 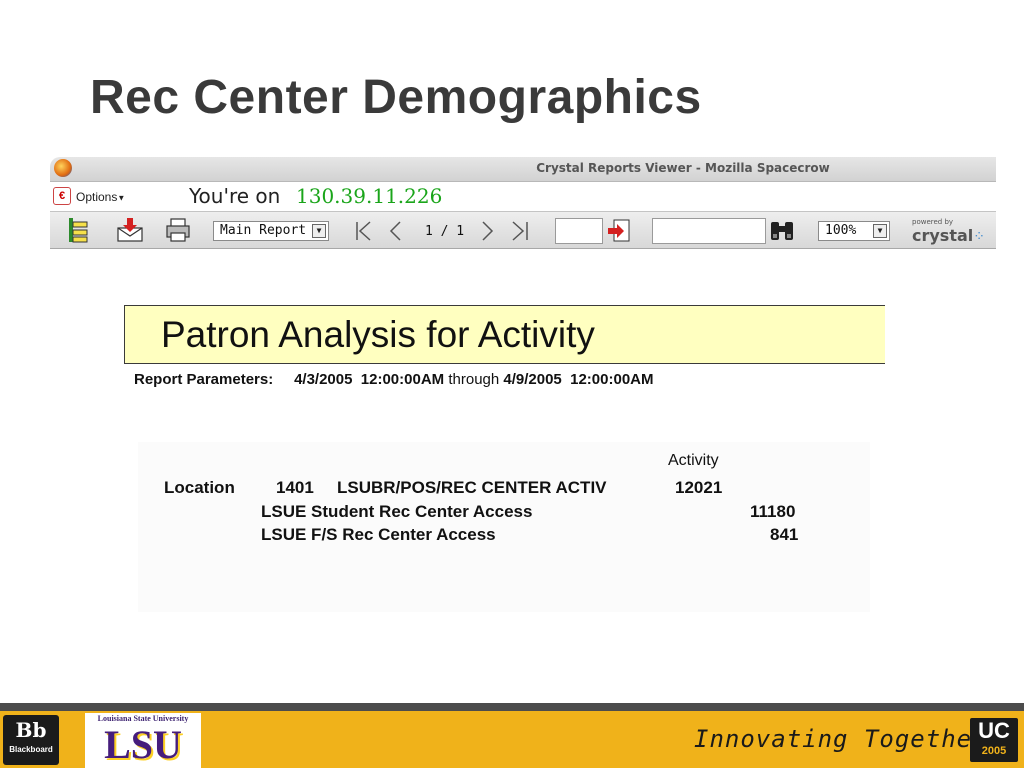 What do you see at coordinates (204, 379) in the screenshot?
I see `params-label: Report Parameters:` at bounding box center [204, 379].